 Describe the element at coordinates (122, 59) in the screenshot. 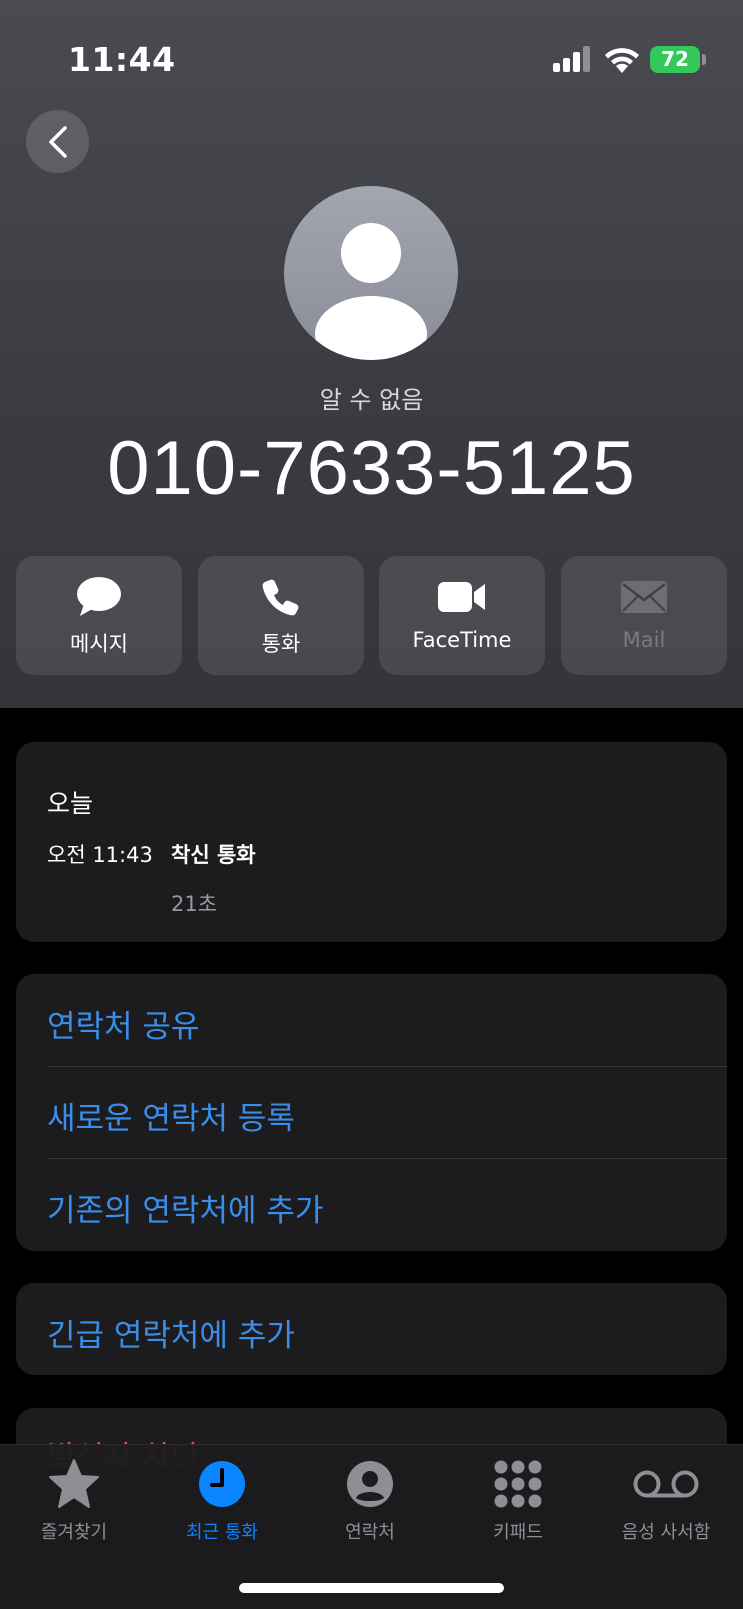

I see `status-time: 11:44` at that location.